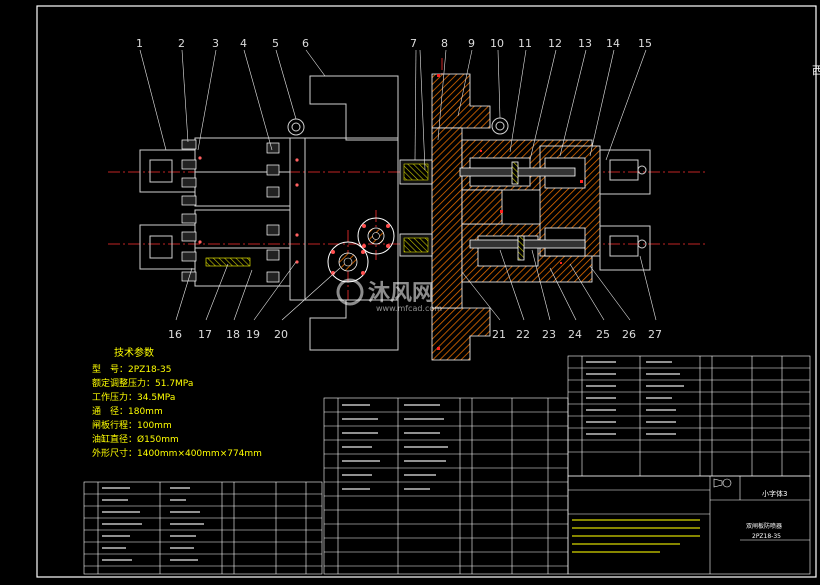  Describe the element at coordinates (629, 334) in the screenshot. I see `part-number: 26` at that location.